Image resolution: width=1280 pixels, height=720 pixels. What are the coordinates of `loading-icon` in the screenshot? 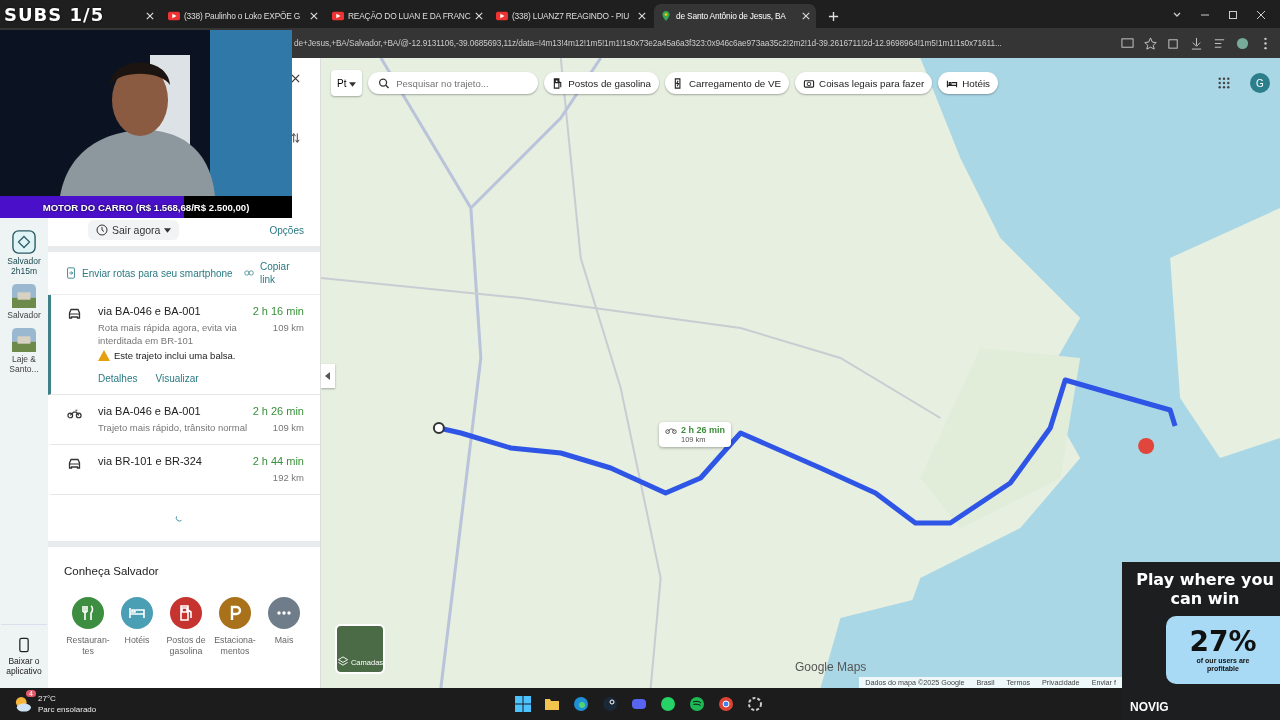 It's located at (179, 518).